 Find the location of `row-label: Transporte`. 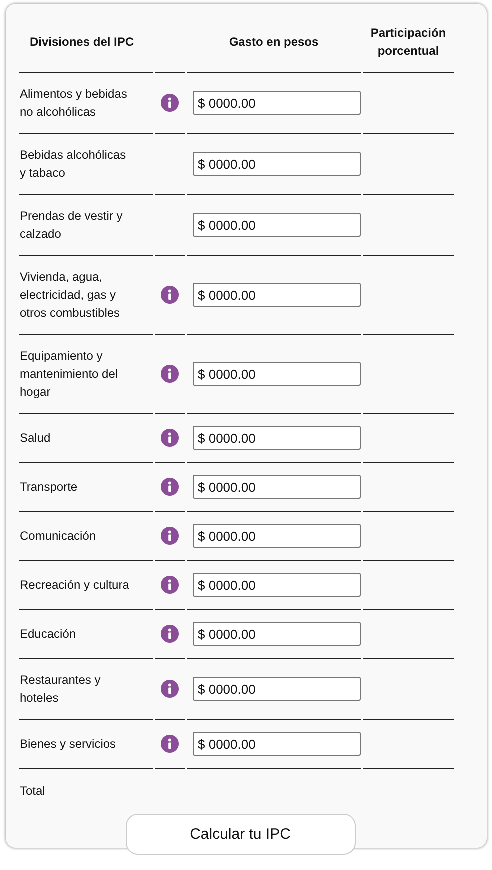

row-label: Transporte is located at coordinates (49, 487).